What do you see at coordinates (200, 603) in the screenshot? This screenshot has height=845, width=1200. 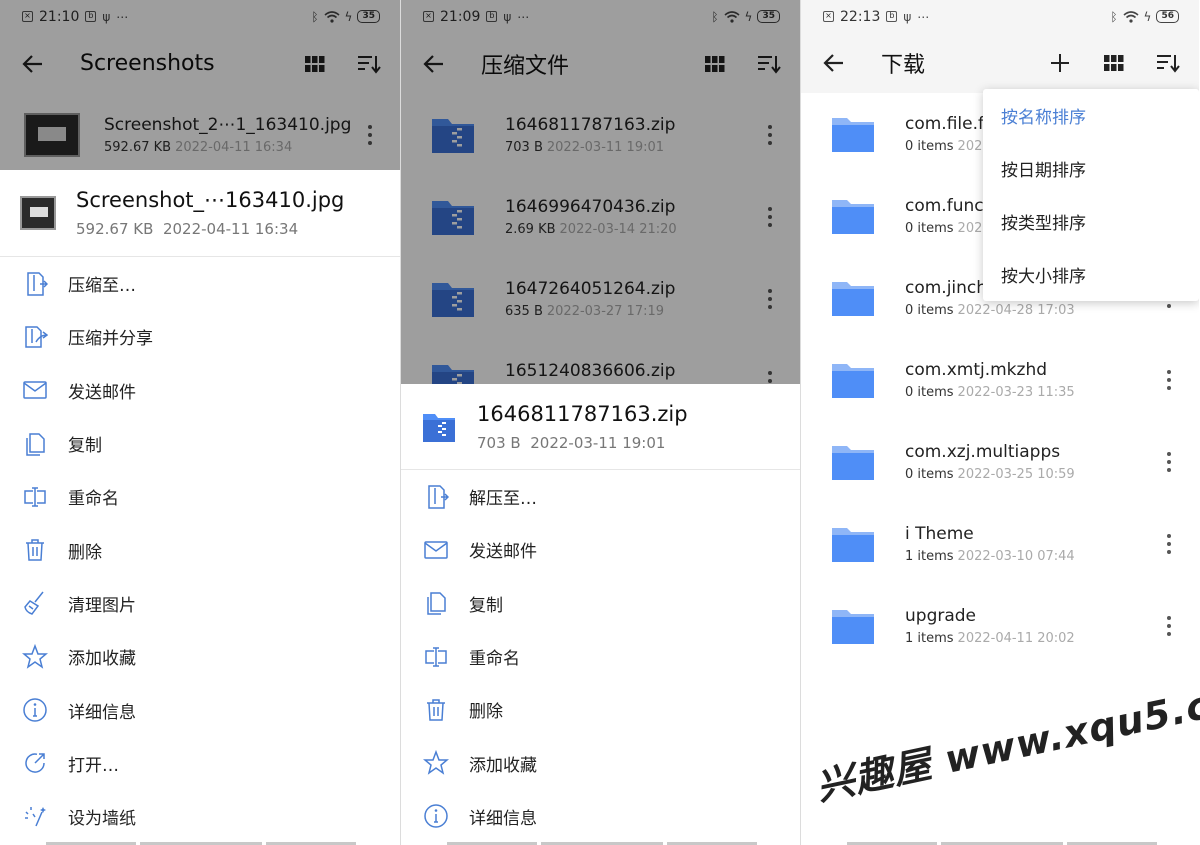 I see `menu-item-broom: 清理图片` at bounding box center [200, 603].